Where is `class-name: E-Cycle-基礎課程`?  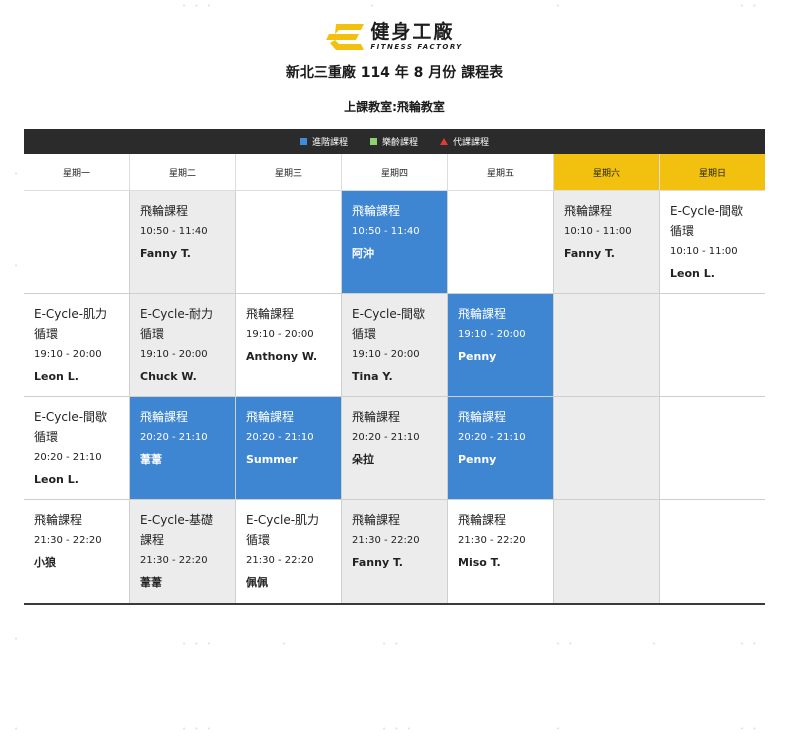 class-name: E-Cycle-基礎課程 is located at coordinates (177, 530).